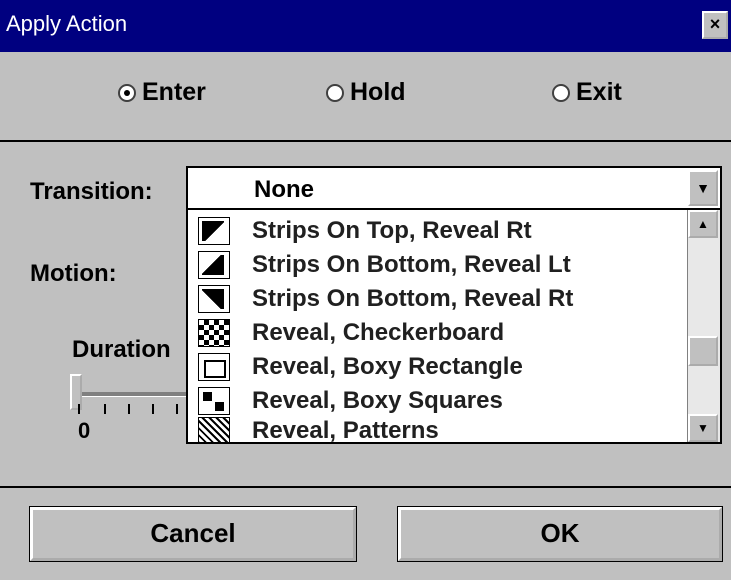 This screenshot has height=580, width=731. Describe the element at coordinates (121, 349) in the screenshot. I see `duration-label: Duration` at that location.